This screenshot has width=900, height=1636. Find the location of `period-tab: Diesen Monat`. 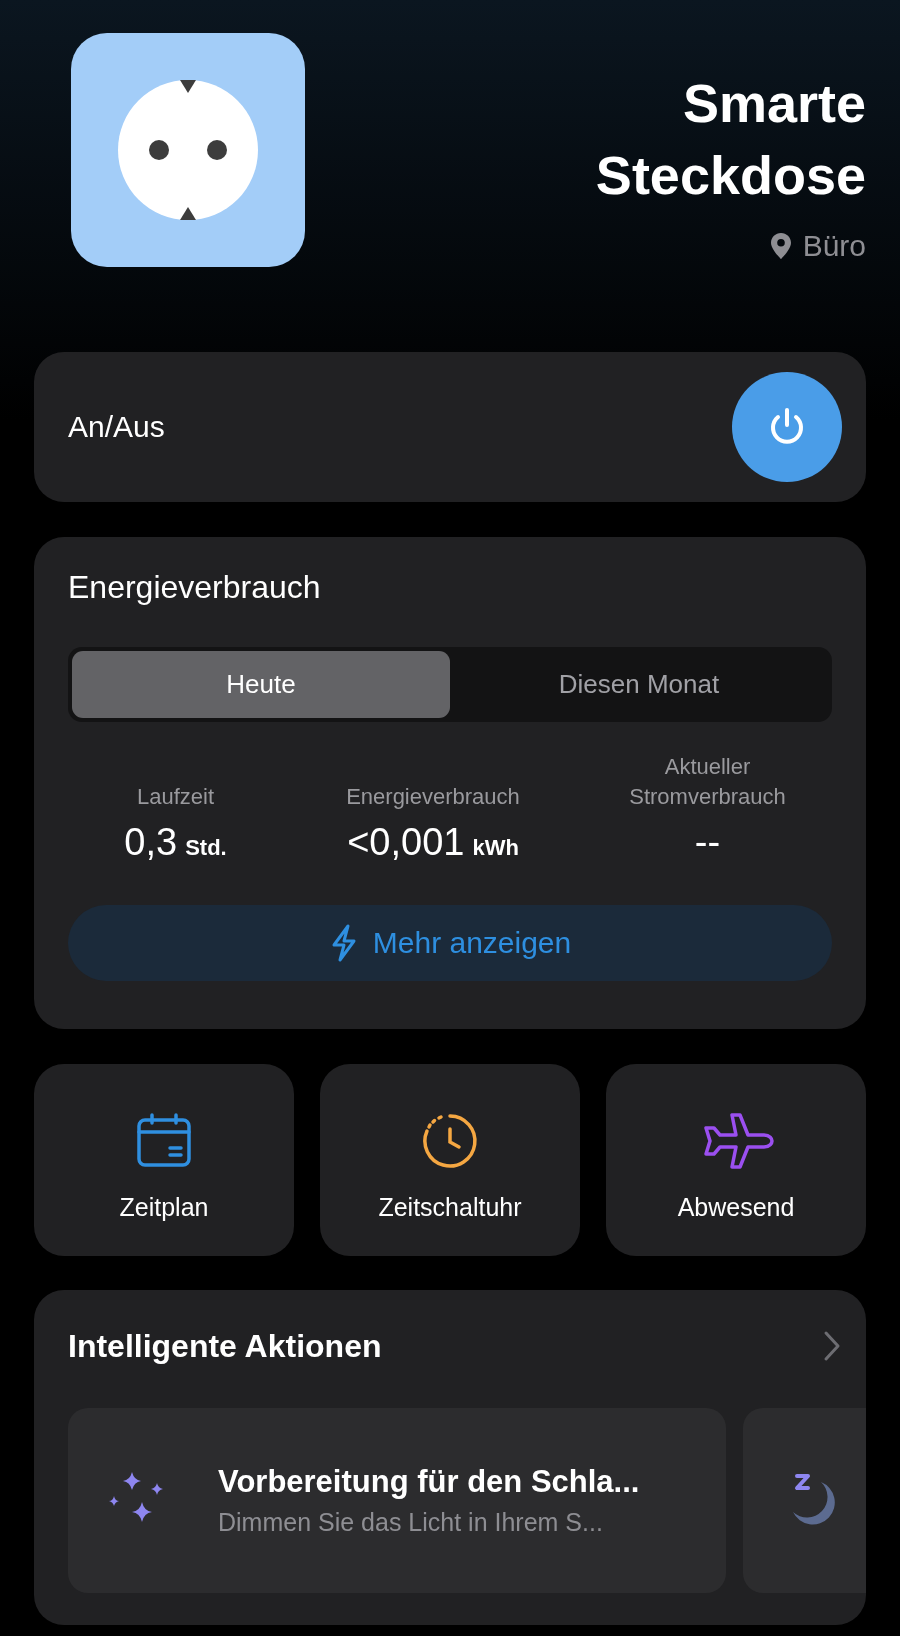

period-tab: Diesen Monat is located at coordinates (639, 684).